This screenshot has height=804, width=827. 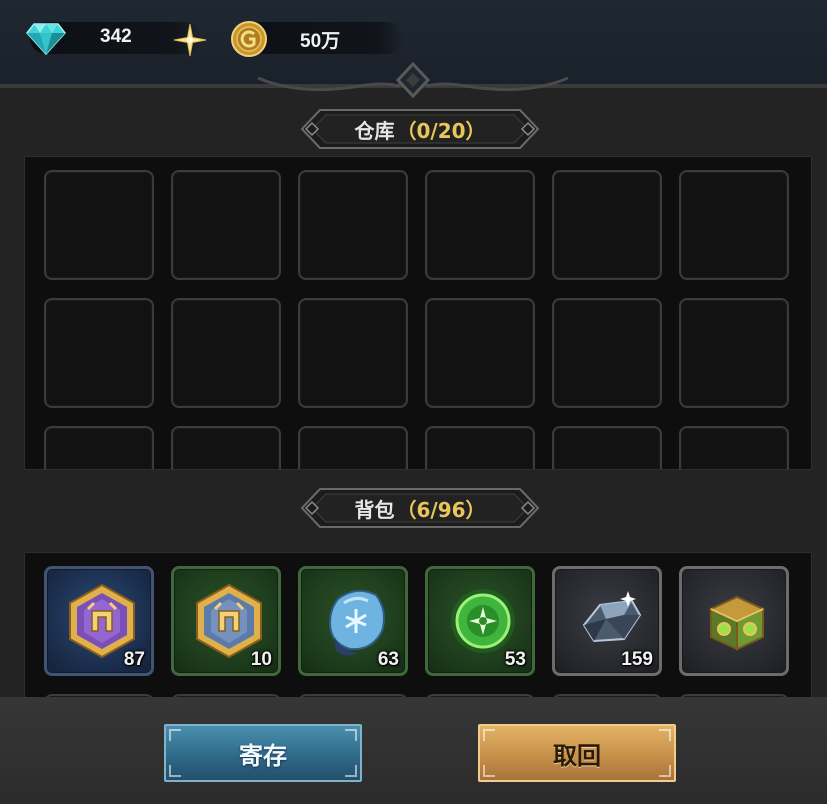 I want to click on deposit-button: 寄存, so click(x=263, y=753).